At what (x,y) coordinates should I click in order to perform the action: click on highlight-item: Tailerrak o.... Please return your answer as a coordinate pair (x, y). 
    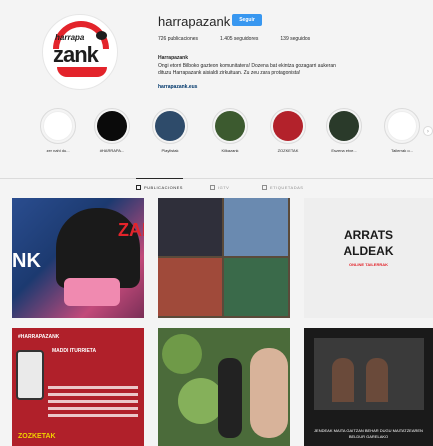
    Looking at the image, I should click on (402, 130).